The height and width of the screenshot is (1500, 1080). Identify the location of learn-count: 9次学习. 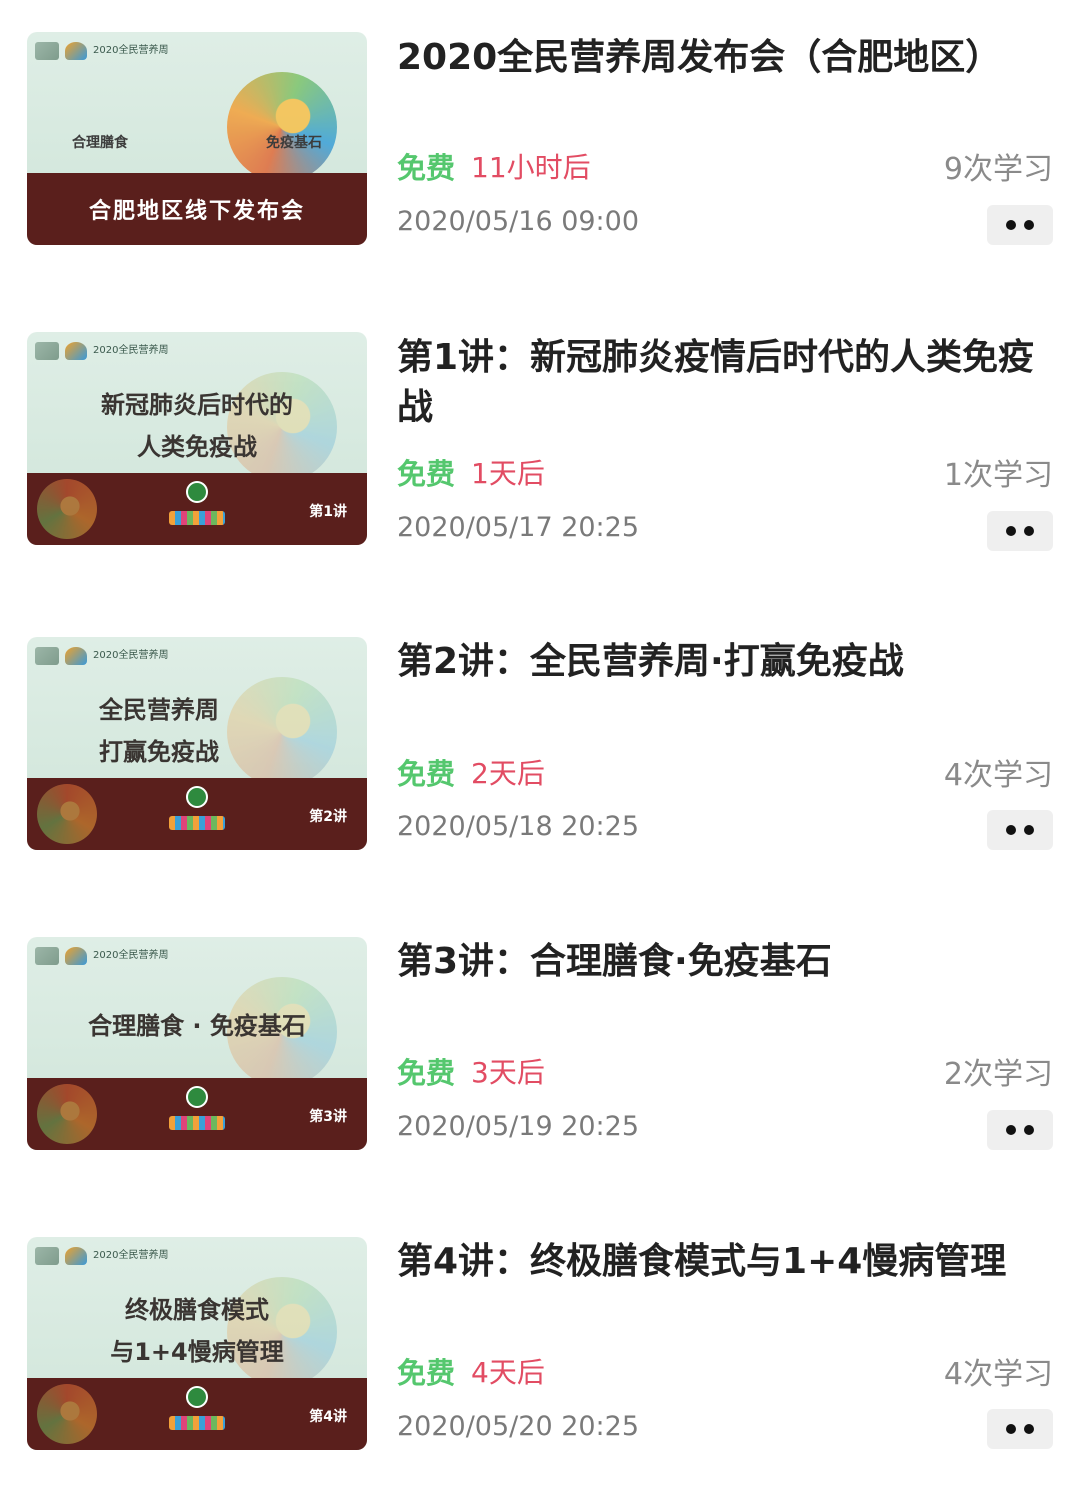
(998, 169).